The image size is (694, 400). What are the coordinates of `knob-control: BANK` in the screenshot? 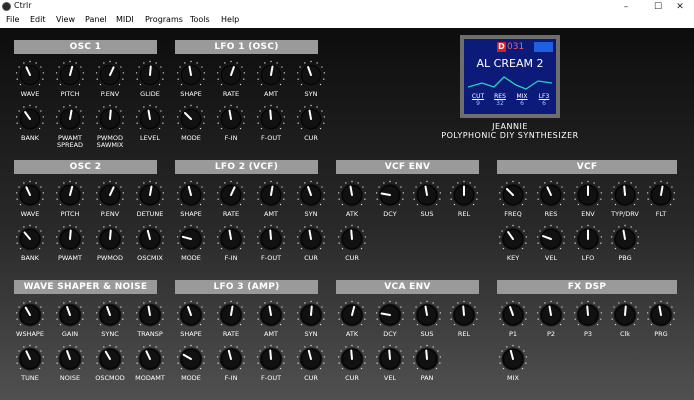 It's located at (30, 243).